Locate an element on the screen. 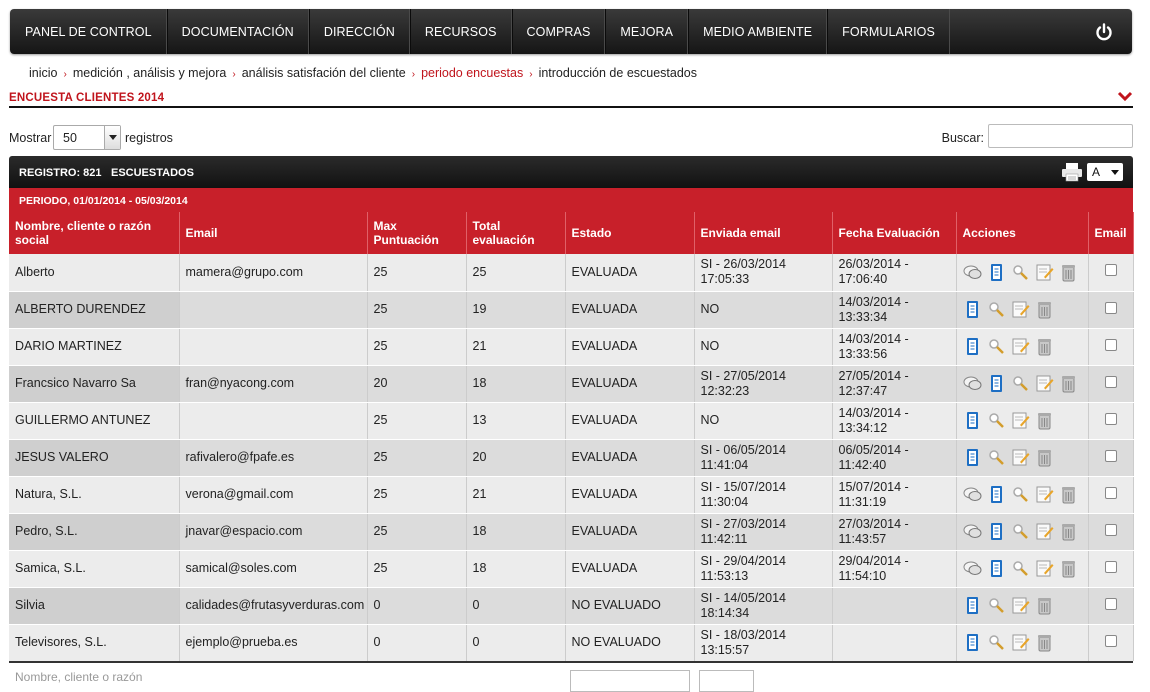 The height and width of the screenshot is (692, 1150). nav-item-7: FORMULARIOS is located at coordinates (888, 31).